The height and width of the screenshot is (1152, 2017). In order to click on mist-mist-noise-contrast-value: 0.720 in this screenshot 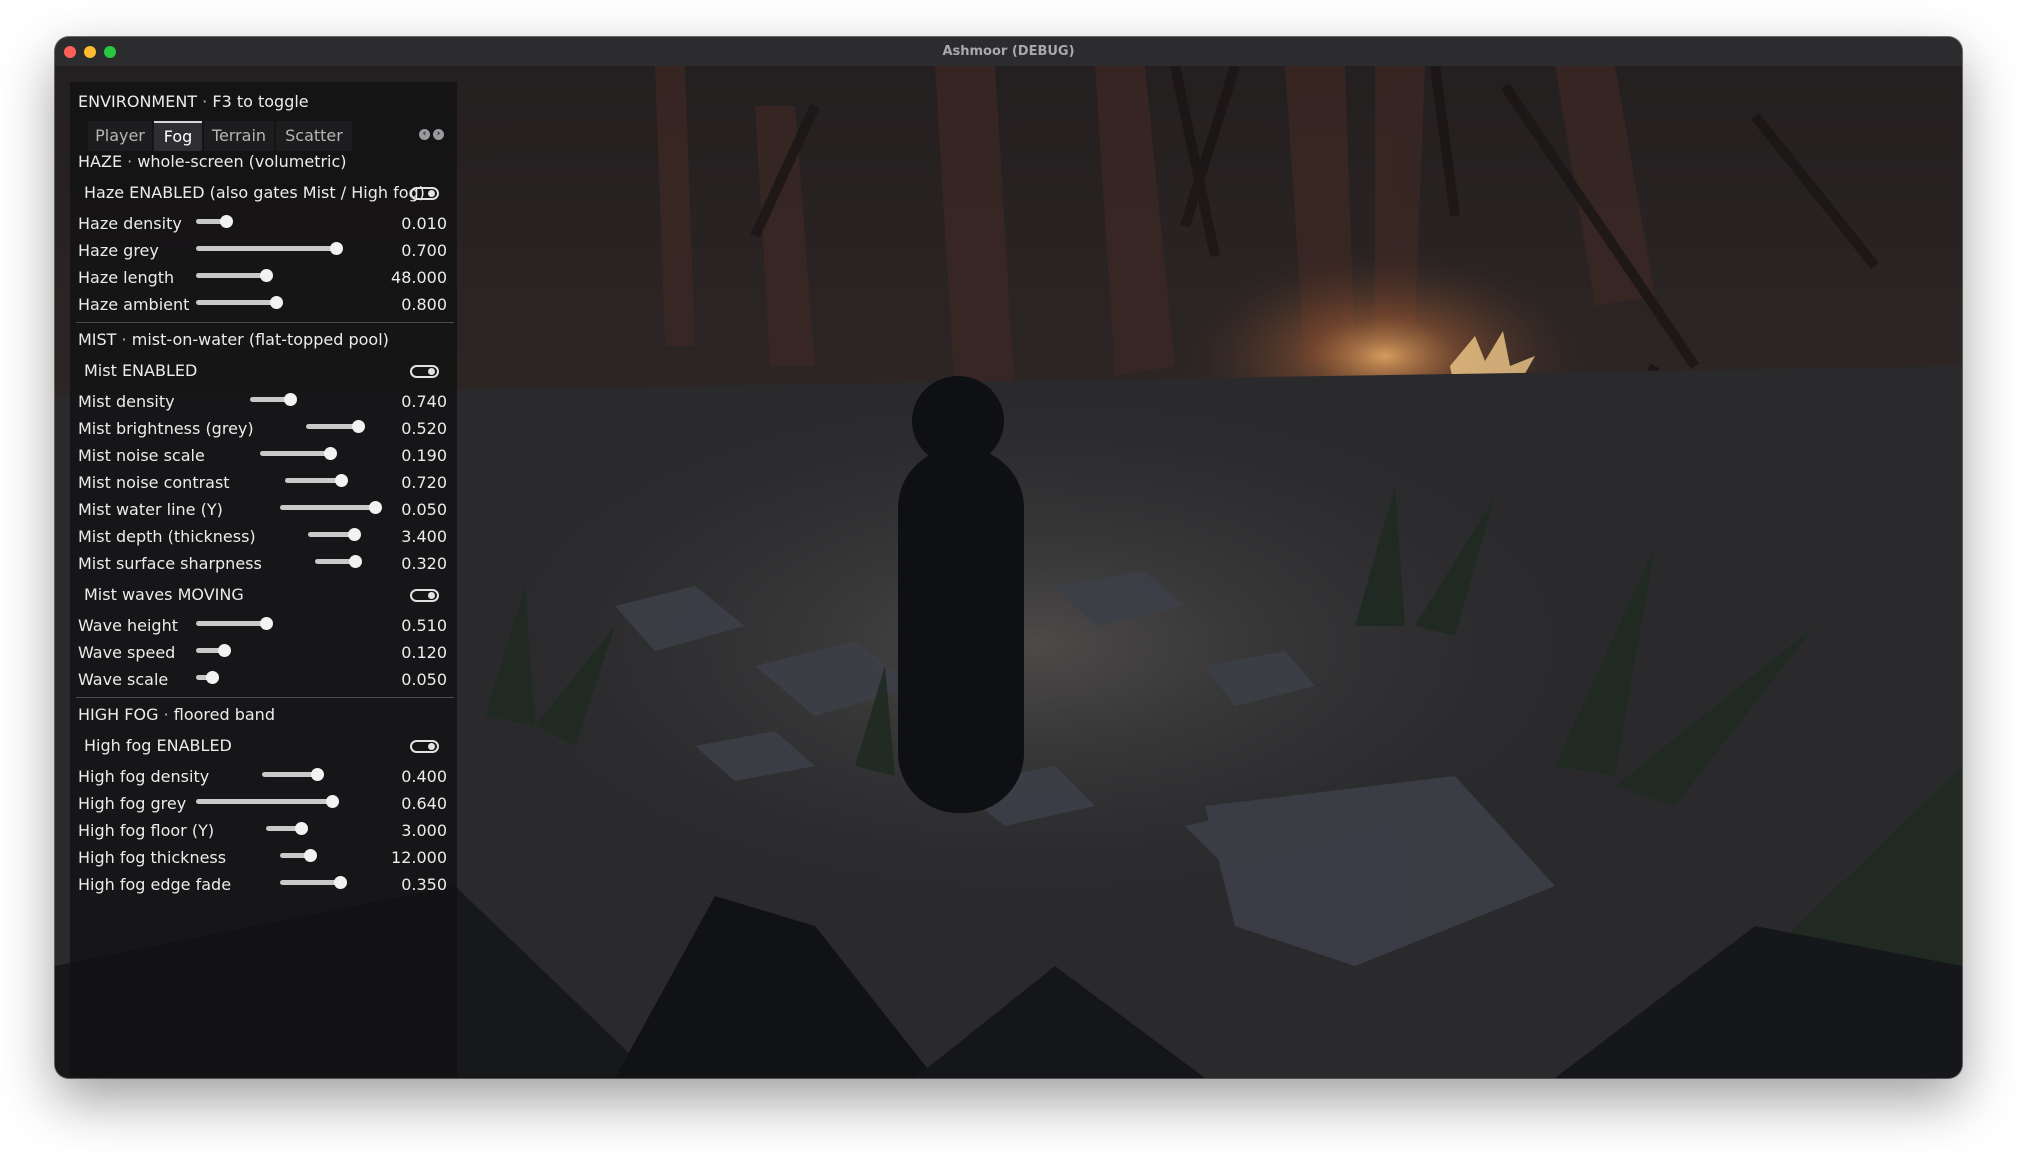, I will do `click(424, 482)`.